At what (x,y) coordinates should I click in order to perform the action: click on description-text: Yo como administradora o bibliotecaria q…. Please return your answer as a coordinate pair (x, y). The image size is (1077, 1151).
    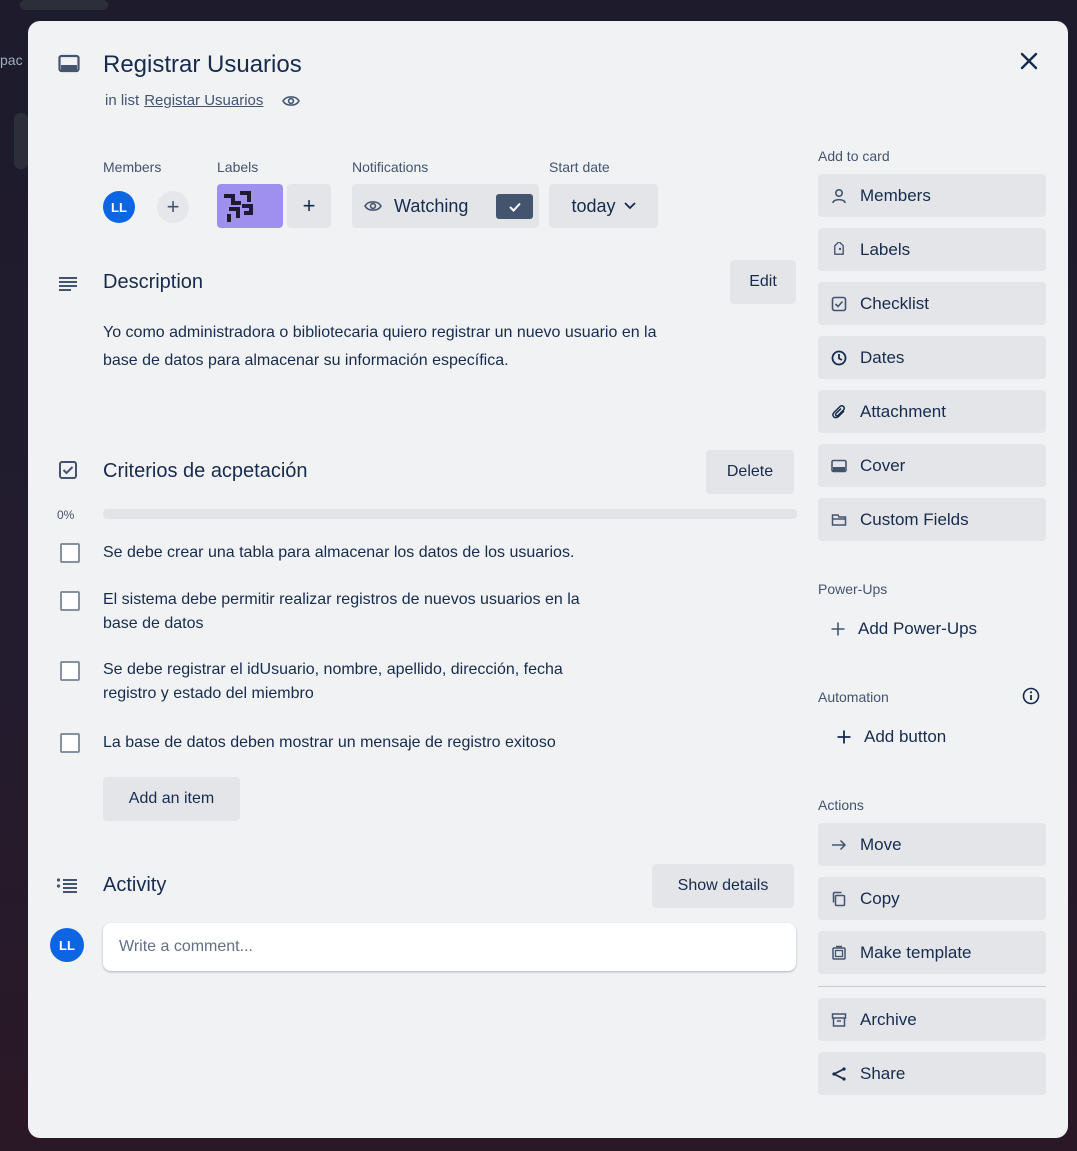
    Looking at the image, I should click on (448, 347).